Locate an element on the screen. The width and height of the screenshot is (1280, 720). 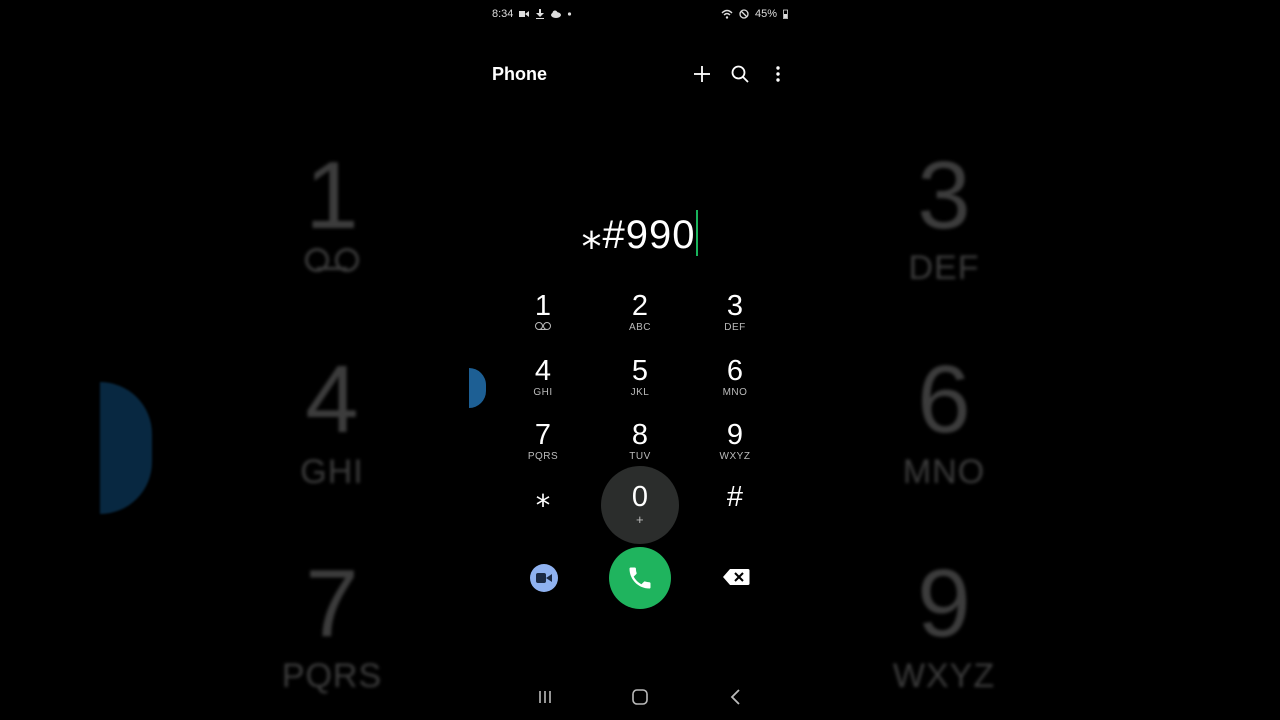
status-right: 45% is located at coordinates (754, 14).